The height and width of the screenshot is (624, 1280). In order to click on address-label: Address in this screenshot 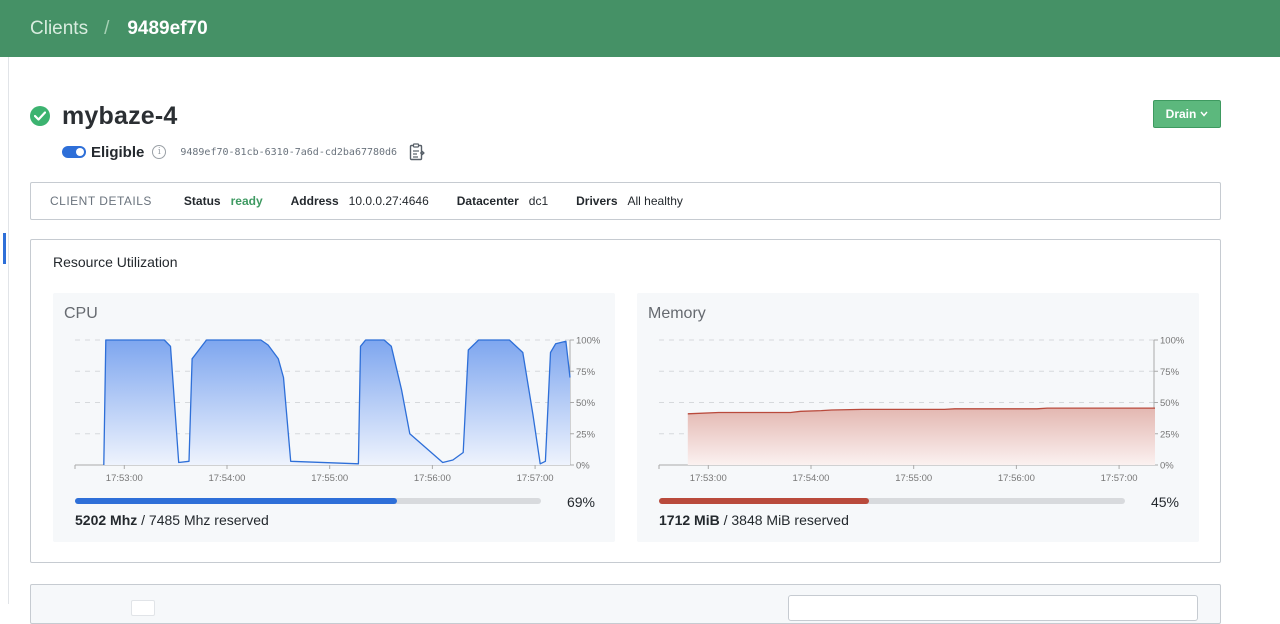, I will do `click(314, 201)`.